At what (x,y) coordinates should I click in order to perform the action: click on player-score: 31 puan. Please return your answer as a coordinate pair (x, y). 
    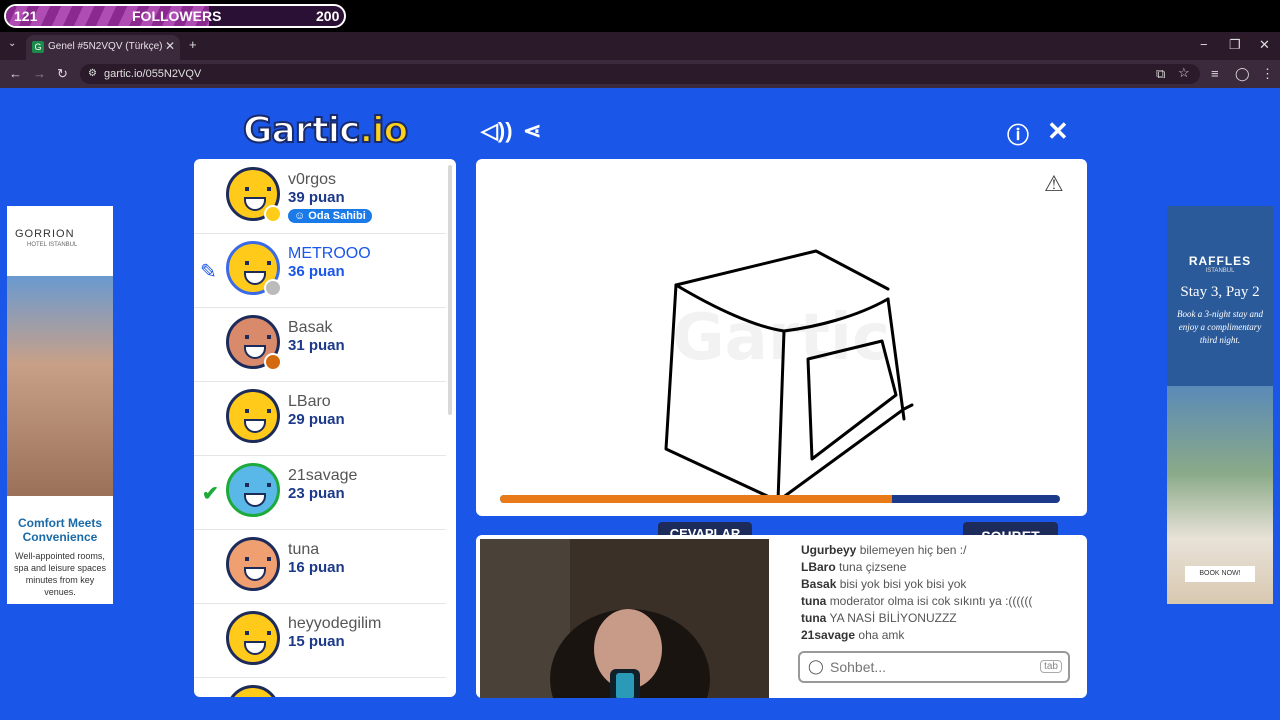
    Looking at the image, I should click on (316, 345).